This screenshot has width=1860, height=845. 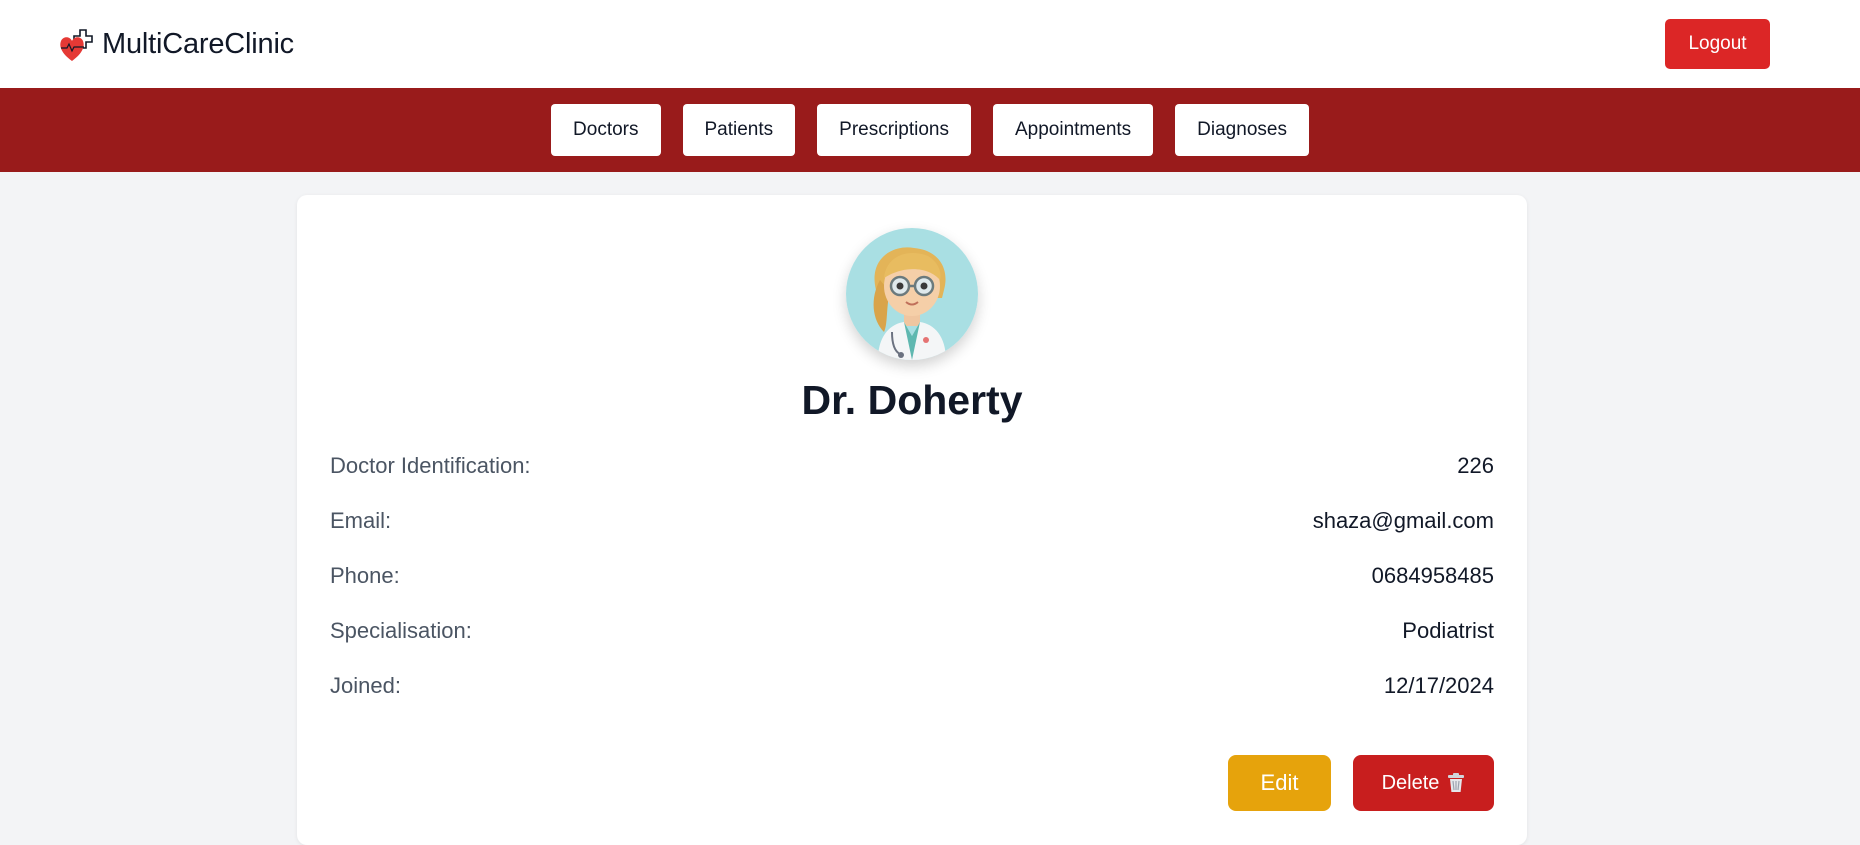 I want to click on detail-row-phone: Phone: 0684958485, so click(x=912, y=575).